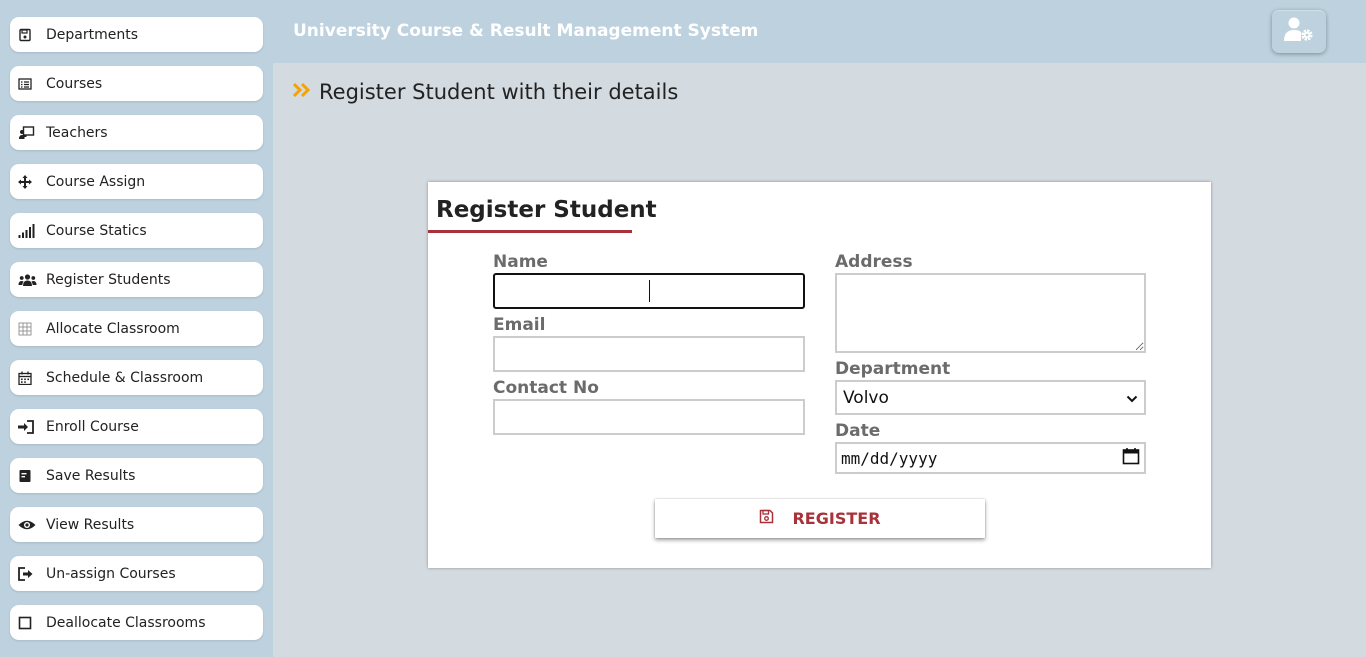 Image resolution: width=1366 pixels, height=657 pixels. Describe the element at coordinates (126, 622) in the screenshot. I see `sidebar-item-label: Deallocate Classrooms` at that location.